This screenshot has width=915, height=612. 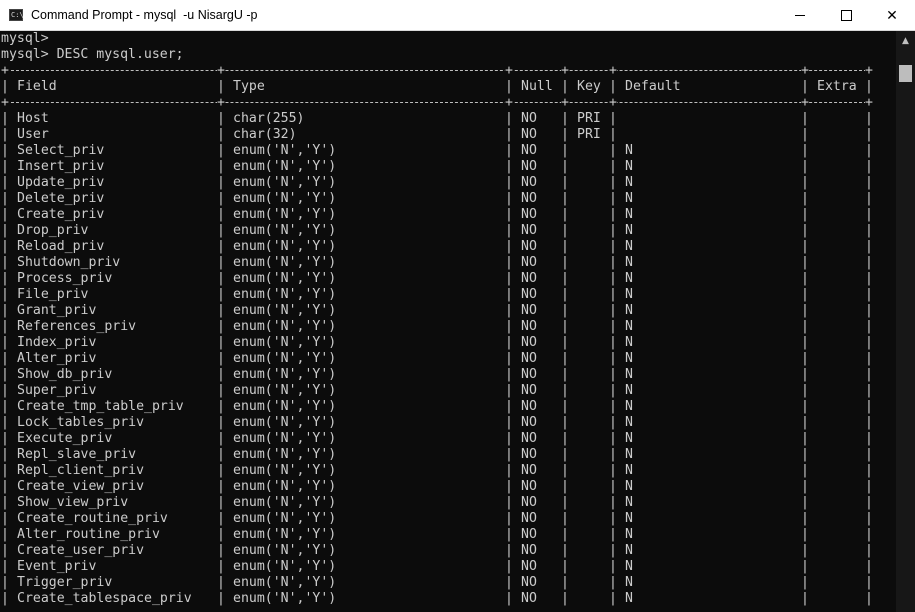 I want to click on table-cell: Type, so click(x=249, y=86).